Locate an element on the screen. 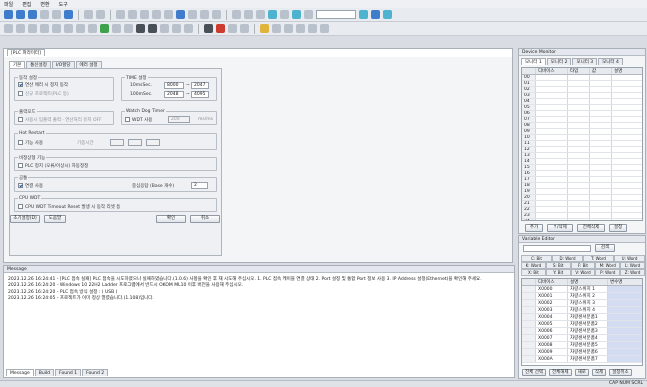 Image resolution: width=647 pixels, height=387 pixels. variable-row: X0000 차량스위치 1 is located at coordinates (582, 289).